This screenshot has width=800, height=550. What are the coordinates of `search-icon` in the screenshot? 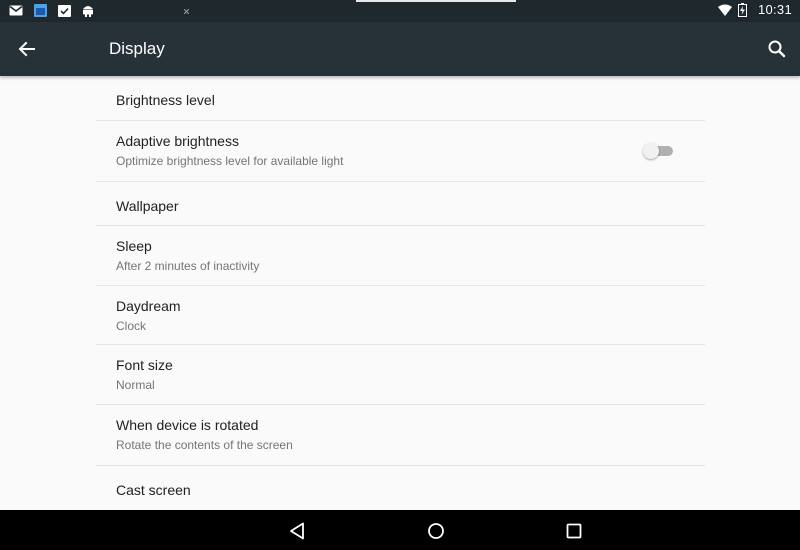 It's located at (777, 49).